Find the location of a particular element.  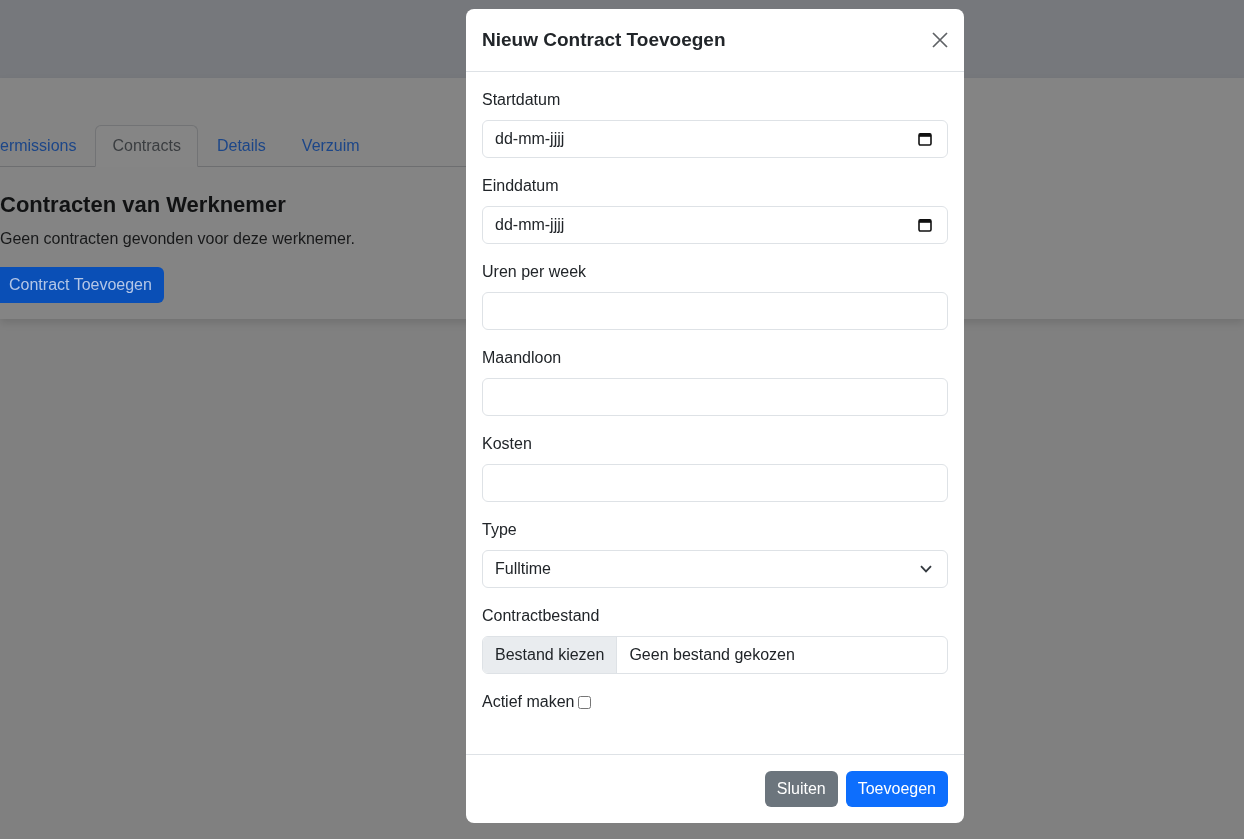

close-dialog-button: Sluiten is located at coordinates (801, 789).